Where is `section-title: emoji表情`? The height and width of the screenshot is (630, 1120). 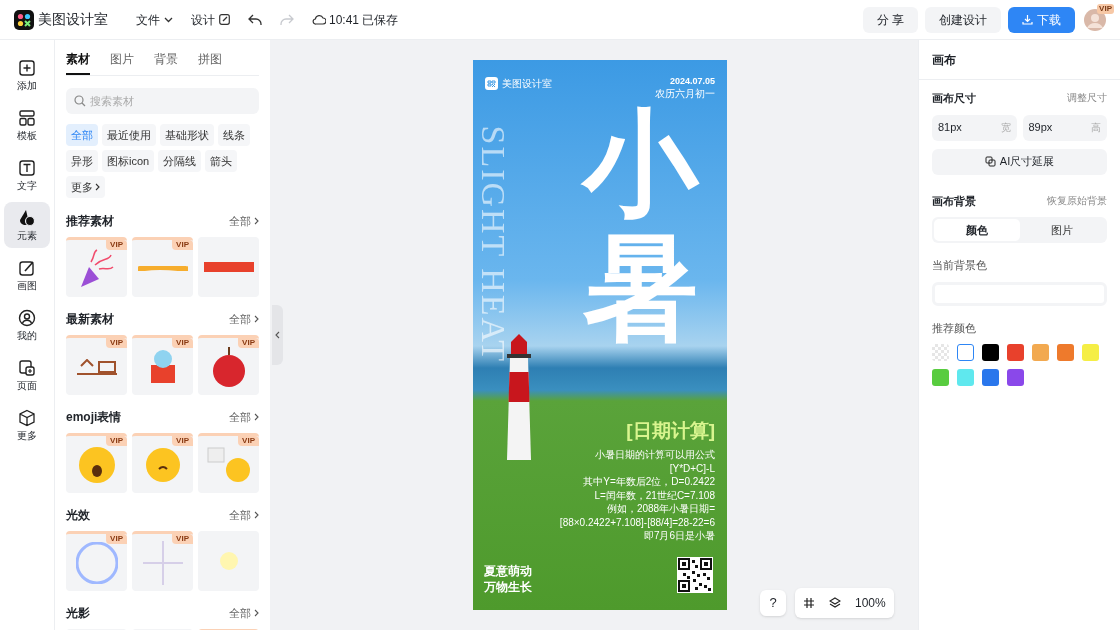 section-title: emoji表情 is located at coordinates (94, 417).